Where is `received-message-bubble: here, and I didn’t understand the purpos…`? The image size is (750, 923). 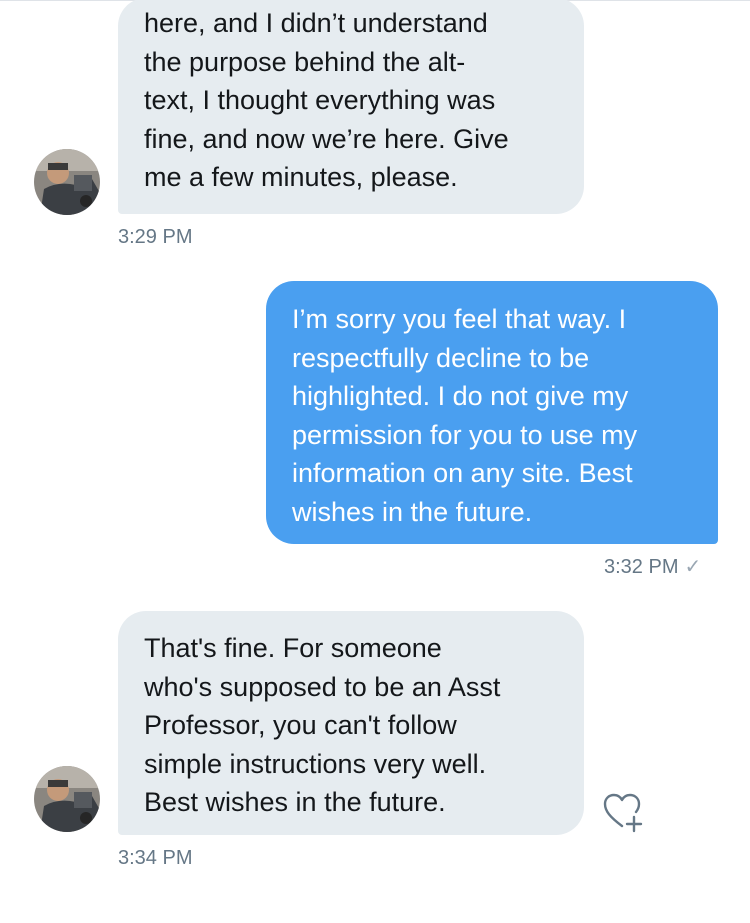 received-message-bubble: here, and I didn’t understand the purpos… is located at coordinates (351, 107).